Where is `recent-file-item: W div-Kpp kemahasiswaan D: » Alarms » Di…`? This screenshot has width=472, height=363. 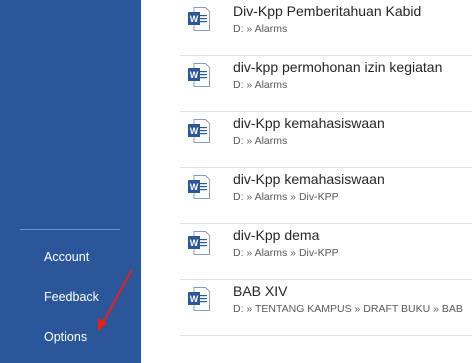 recent-file-item: W div-Kpp kemahasiswaan D: » Alarms » Di… is located at coordinates (326, 196).